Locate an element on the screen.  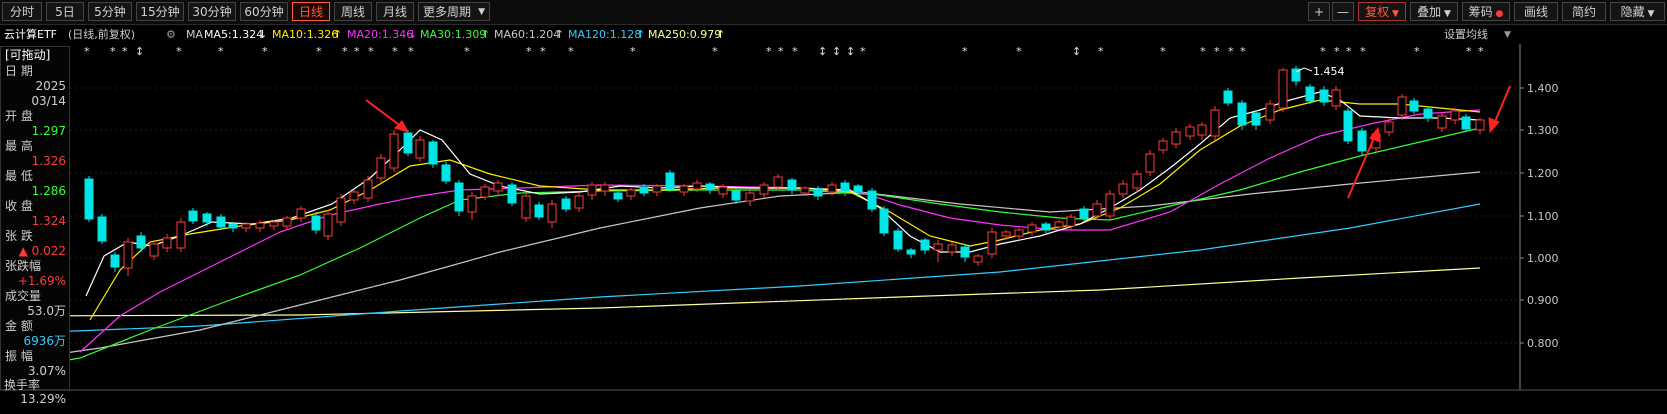
close-value: 1.324 is located at coordinates (48, 221).